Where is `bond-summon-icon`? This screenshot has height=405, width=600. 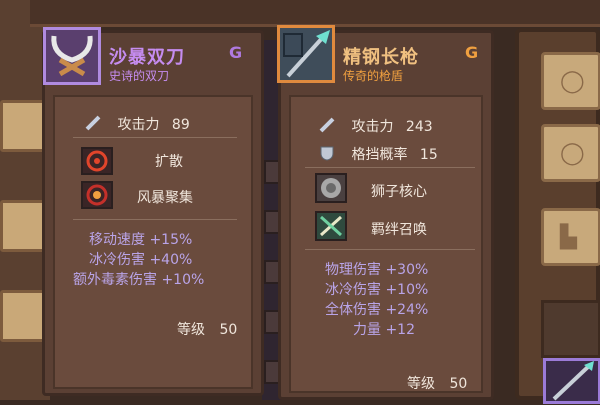 bond-summon-icon is located at coordinates (331, 226).